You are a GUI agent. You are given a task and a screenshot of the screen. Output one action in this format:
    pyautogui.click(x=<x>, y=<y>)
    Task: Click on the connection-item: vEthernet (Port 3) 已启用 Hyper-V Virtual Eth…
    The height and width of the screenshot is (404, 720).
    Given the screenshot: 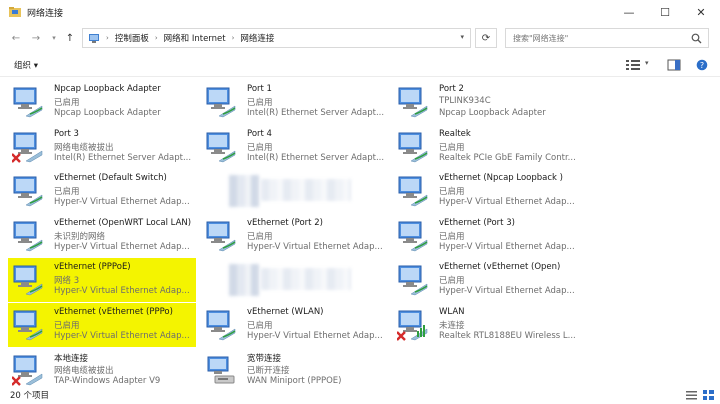 What is the action you would take?
    pyautogui.click(x=487, y=236)
    